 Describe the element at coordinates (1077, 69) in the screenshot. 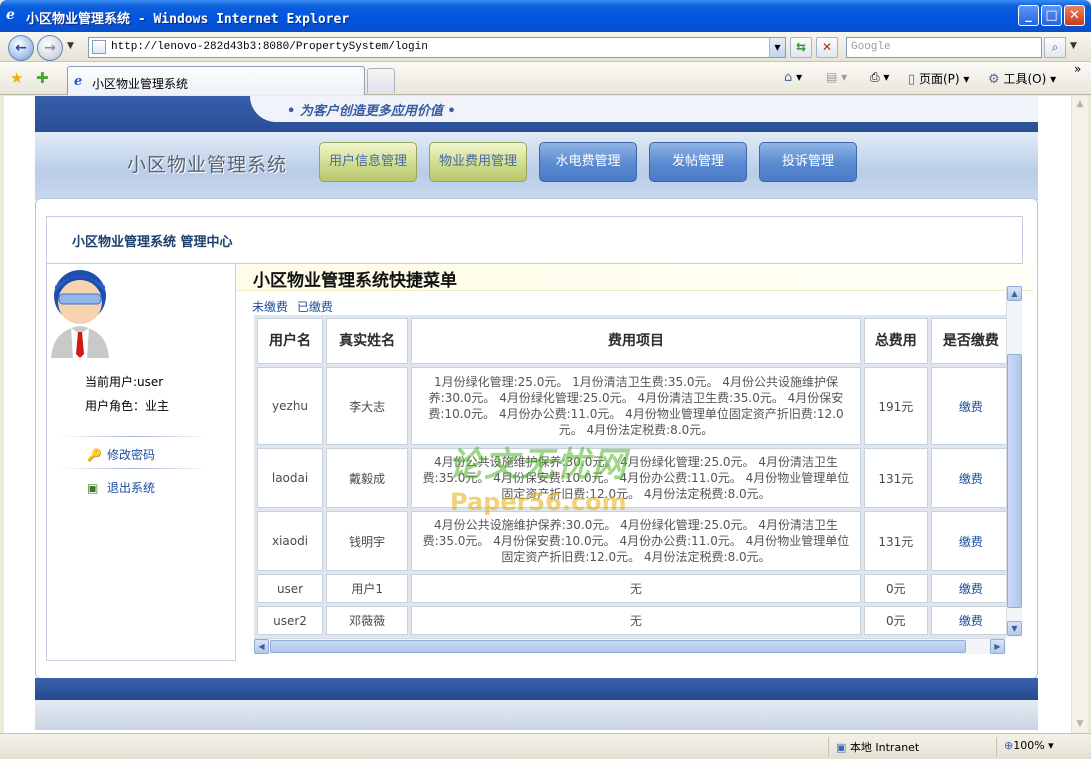

I see `more-commands-icon: »` at that location.